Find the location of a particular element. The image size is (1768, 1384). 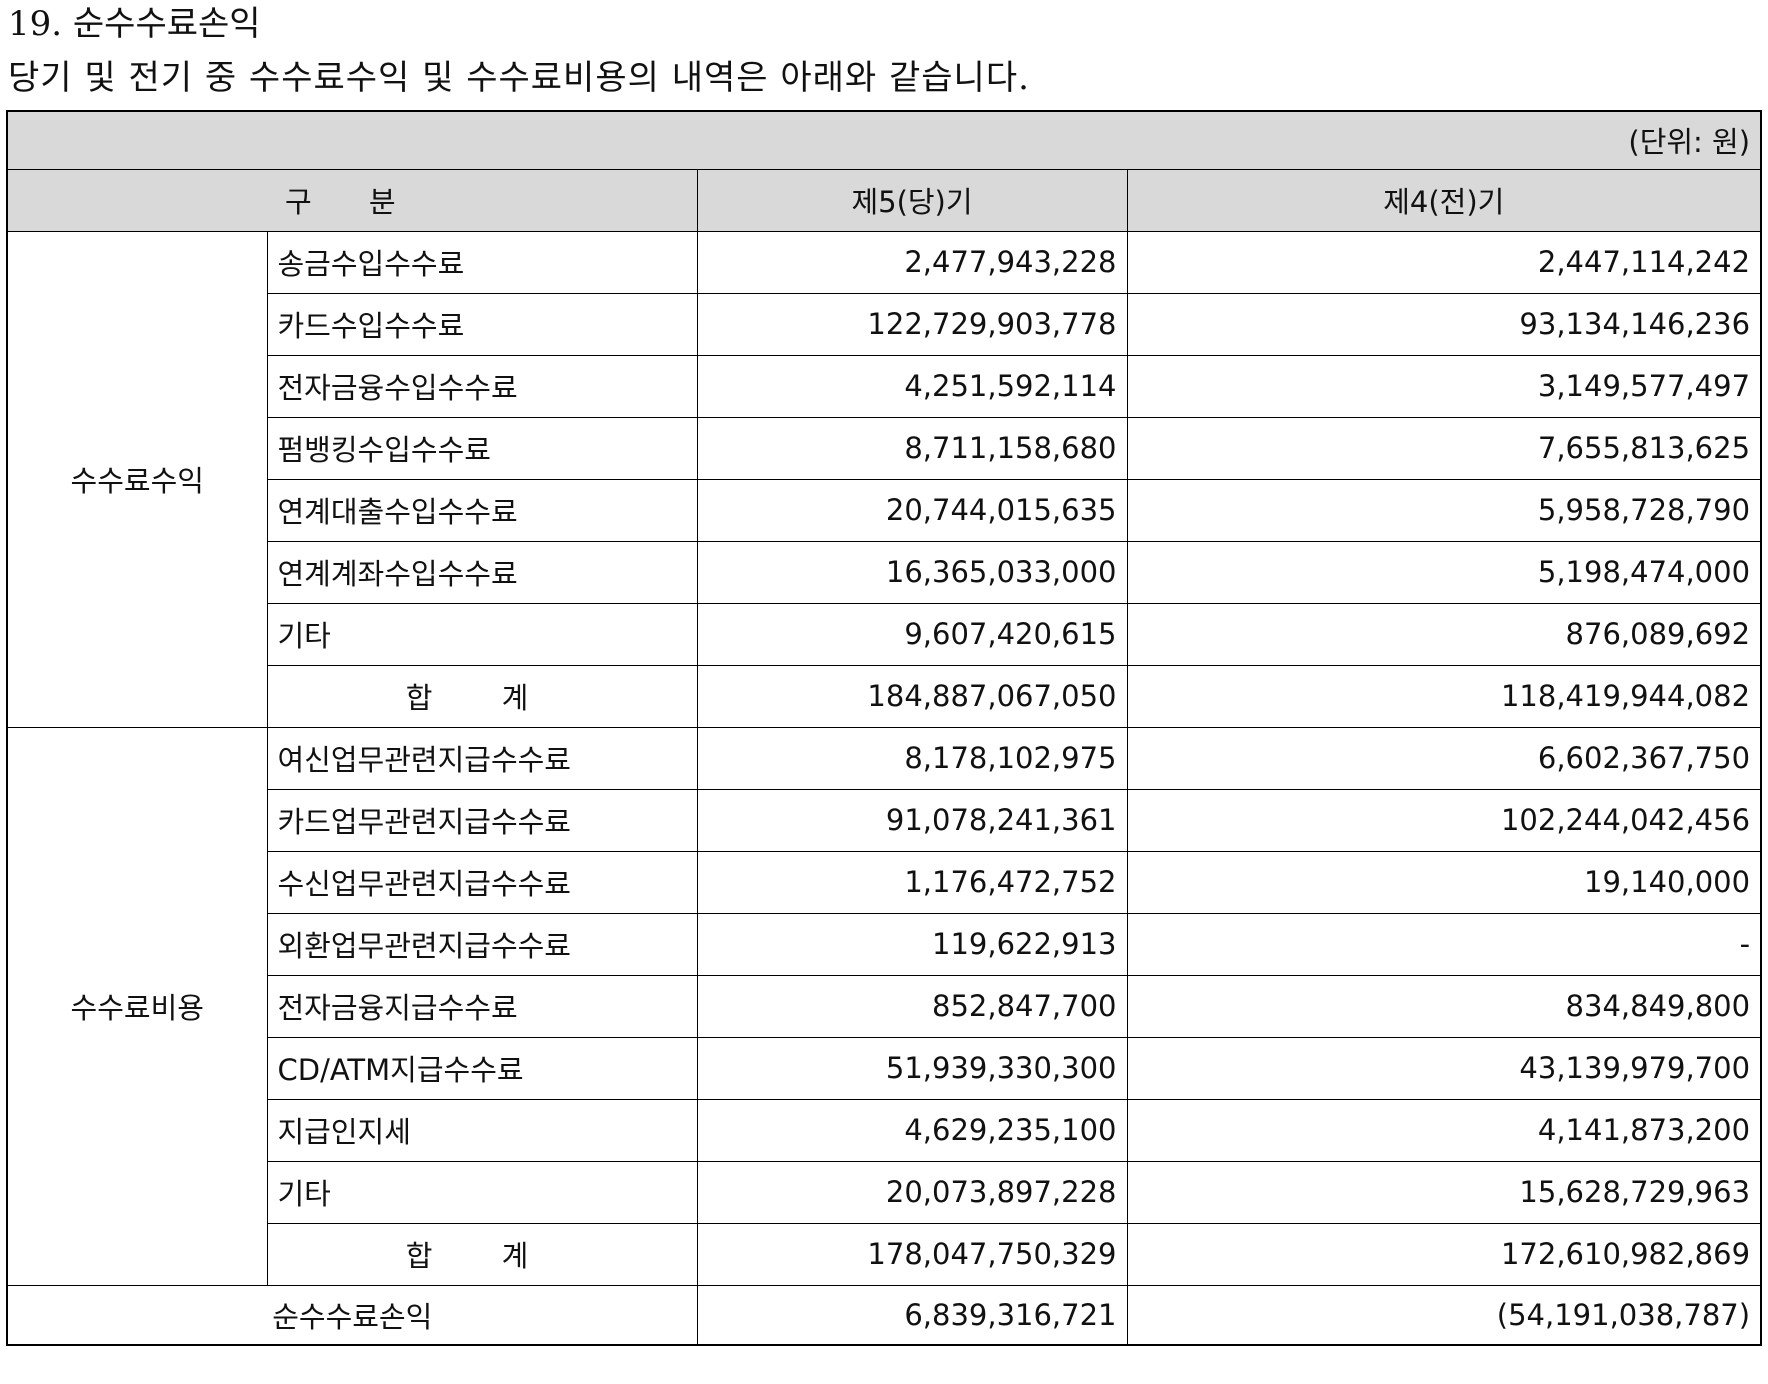

header-row: 구 분 제5(당)기 제4(전)기 is located at coordinates (884, 200).